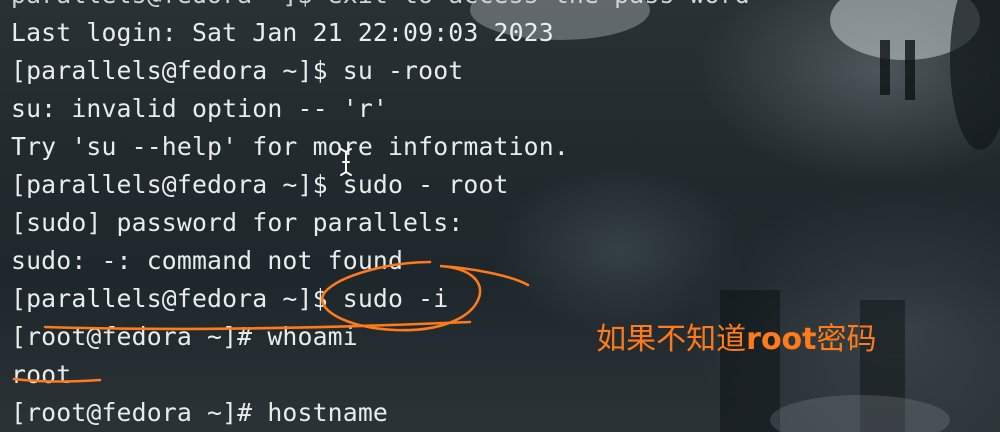  What do you see at coordinates (199, 412) in the screenshot?
I see `terminal-line: [root@fedora ~]# hostname` at bounding box center [199, 412].